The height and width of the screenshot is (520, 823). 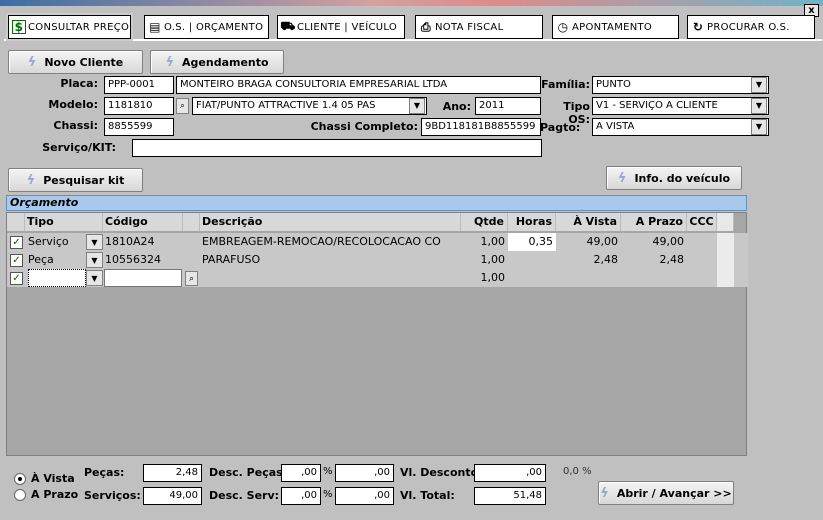 I want to click on servico-kit-field, so click(x=337, y=148).